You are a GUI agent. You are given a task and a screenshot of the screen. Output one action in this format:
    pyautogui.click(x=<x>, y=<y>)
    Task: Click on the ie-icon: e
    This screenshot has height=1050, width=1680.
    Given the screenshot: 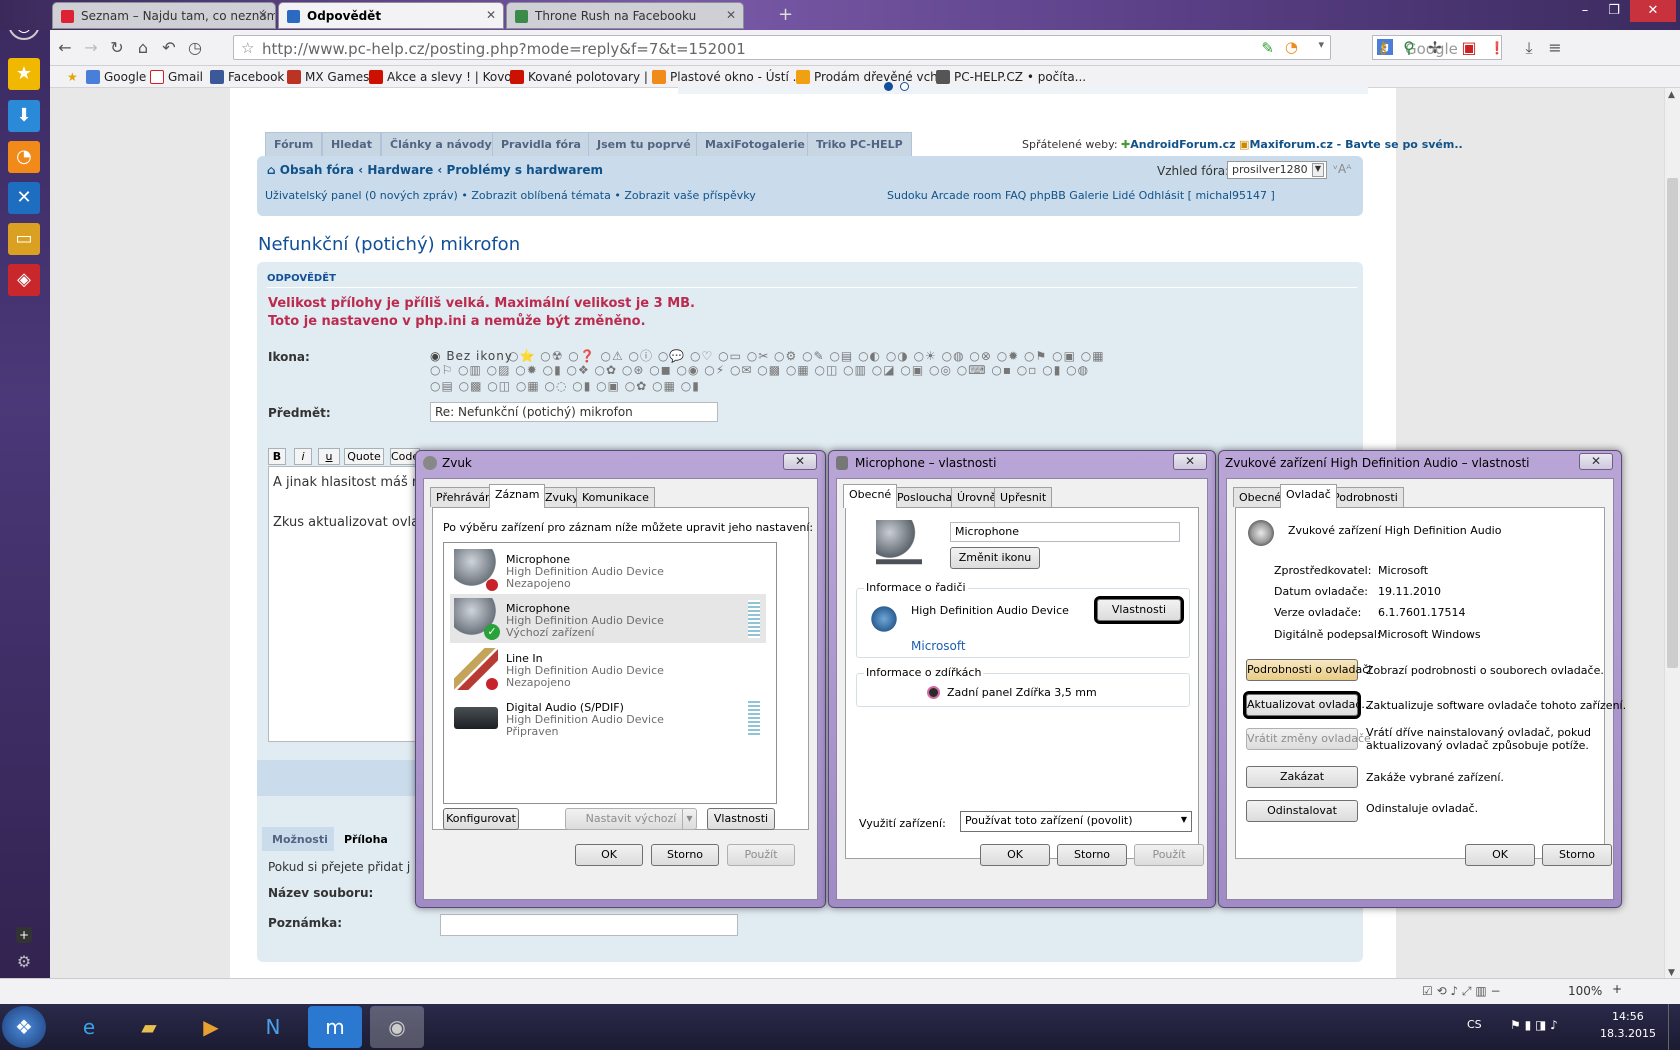 What is the action you would take?
    pyautogui.click(x=89, y=1027)
    